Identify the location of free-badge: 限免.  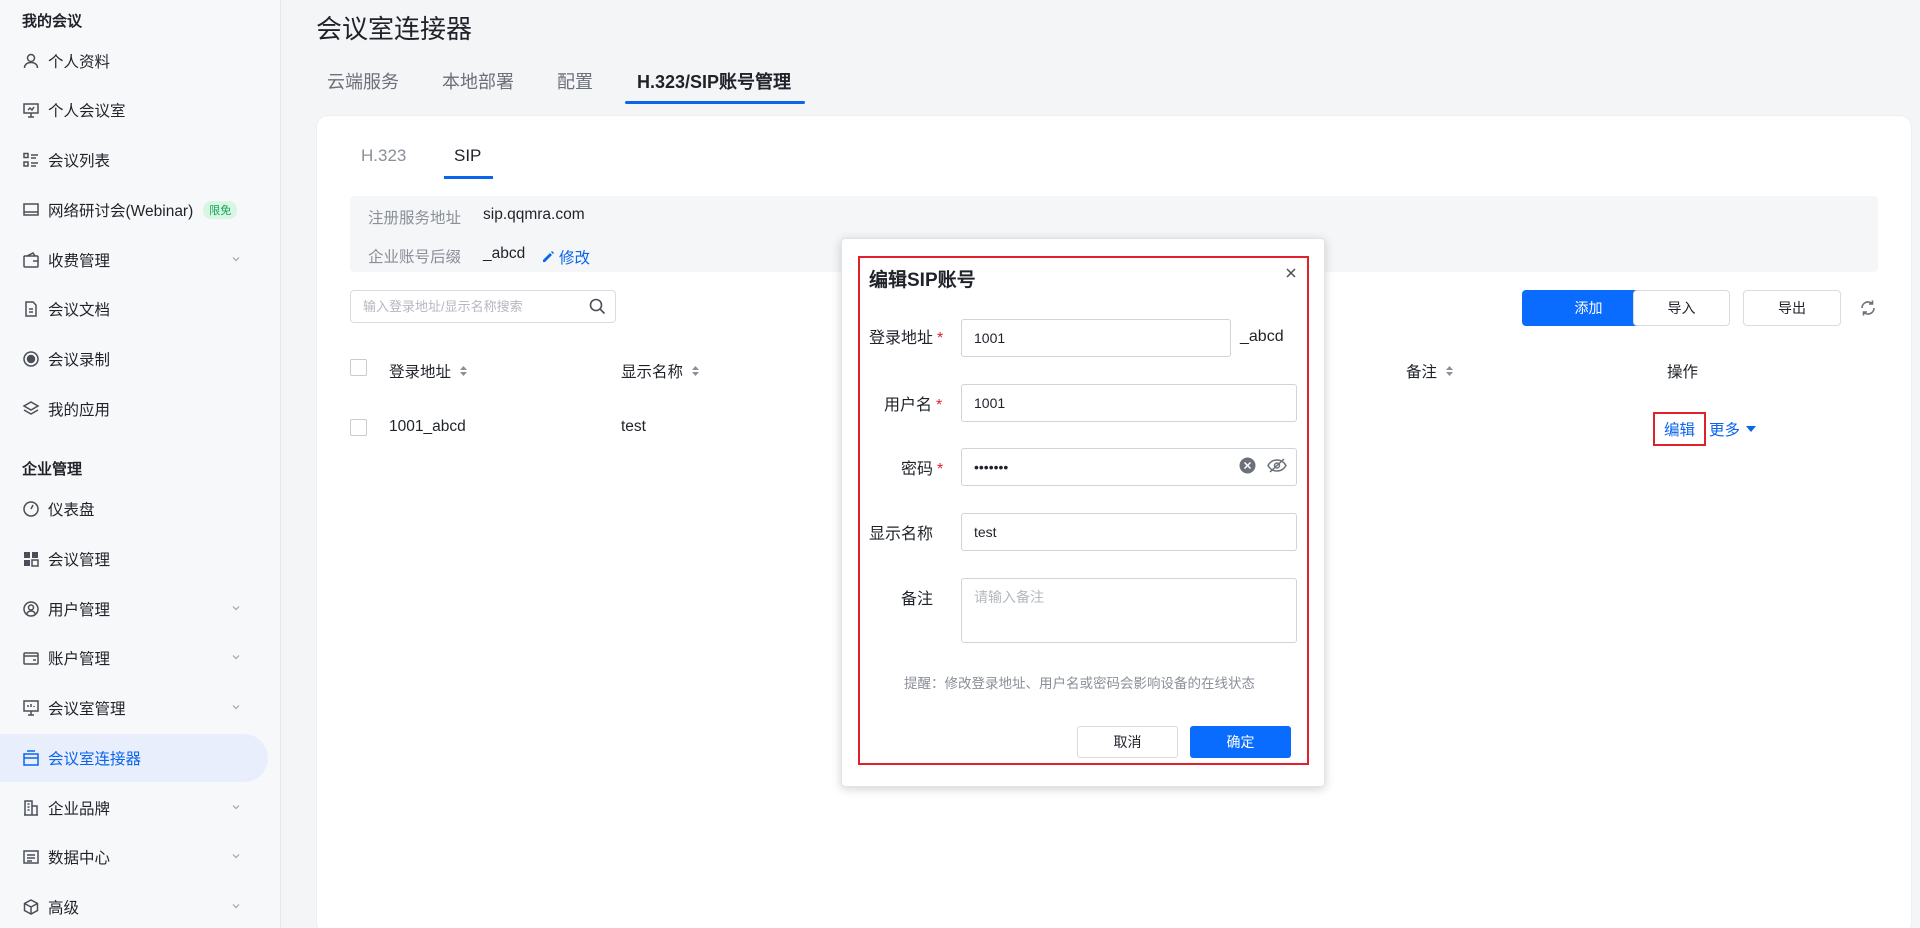
(220, 210).